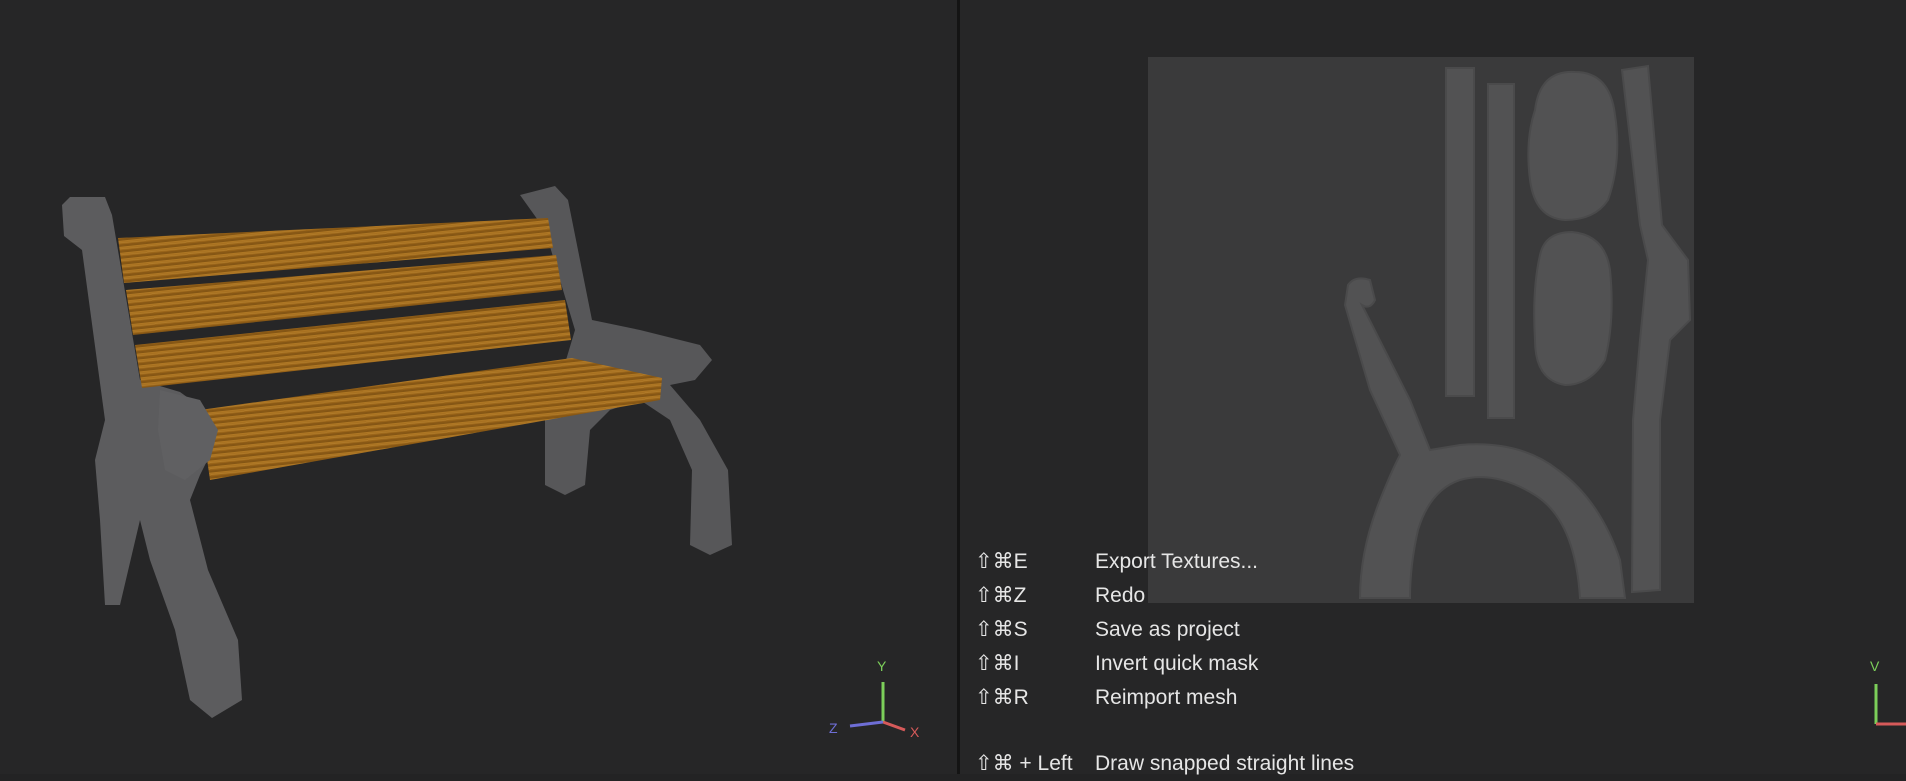 The width and height of the screenshot is (1906, 781). Describe the element at coordinates (1002, 697) in the screenshot. I see `shortcut-key: ⇧⌘R` at that location.